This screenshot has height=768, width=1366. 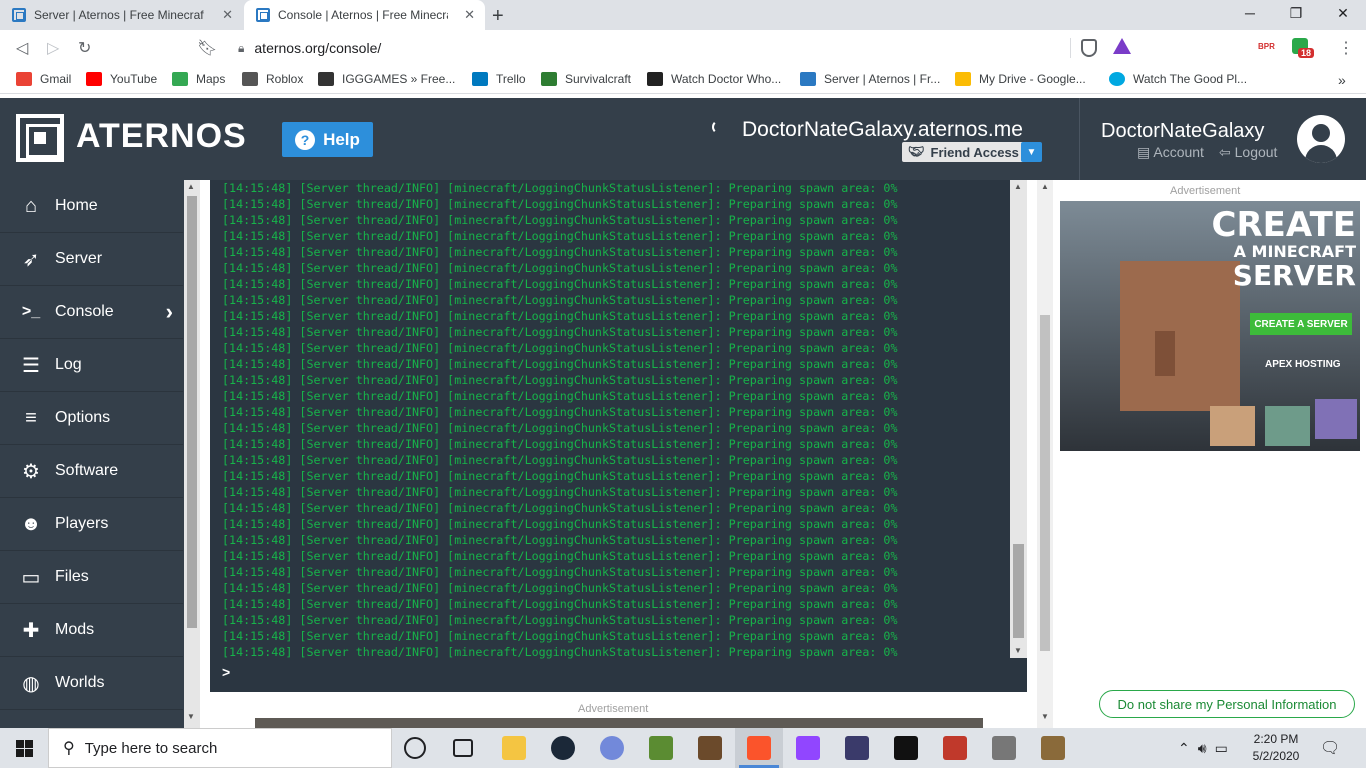 I want to click on bookmark-maps: Maps, so click(x=198, y=79).